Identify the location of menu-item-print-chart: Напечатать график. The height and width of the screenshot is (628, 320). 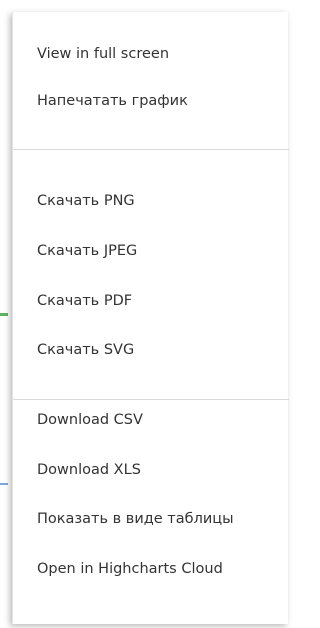
(112, 101).